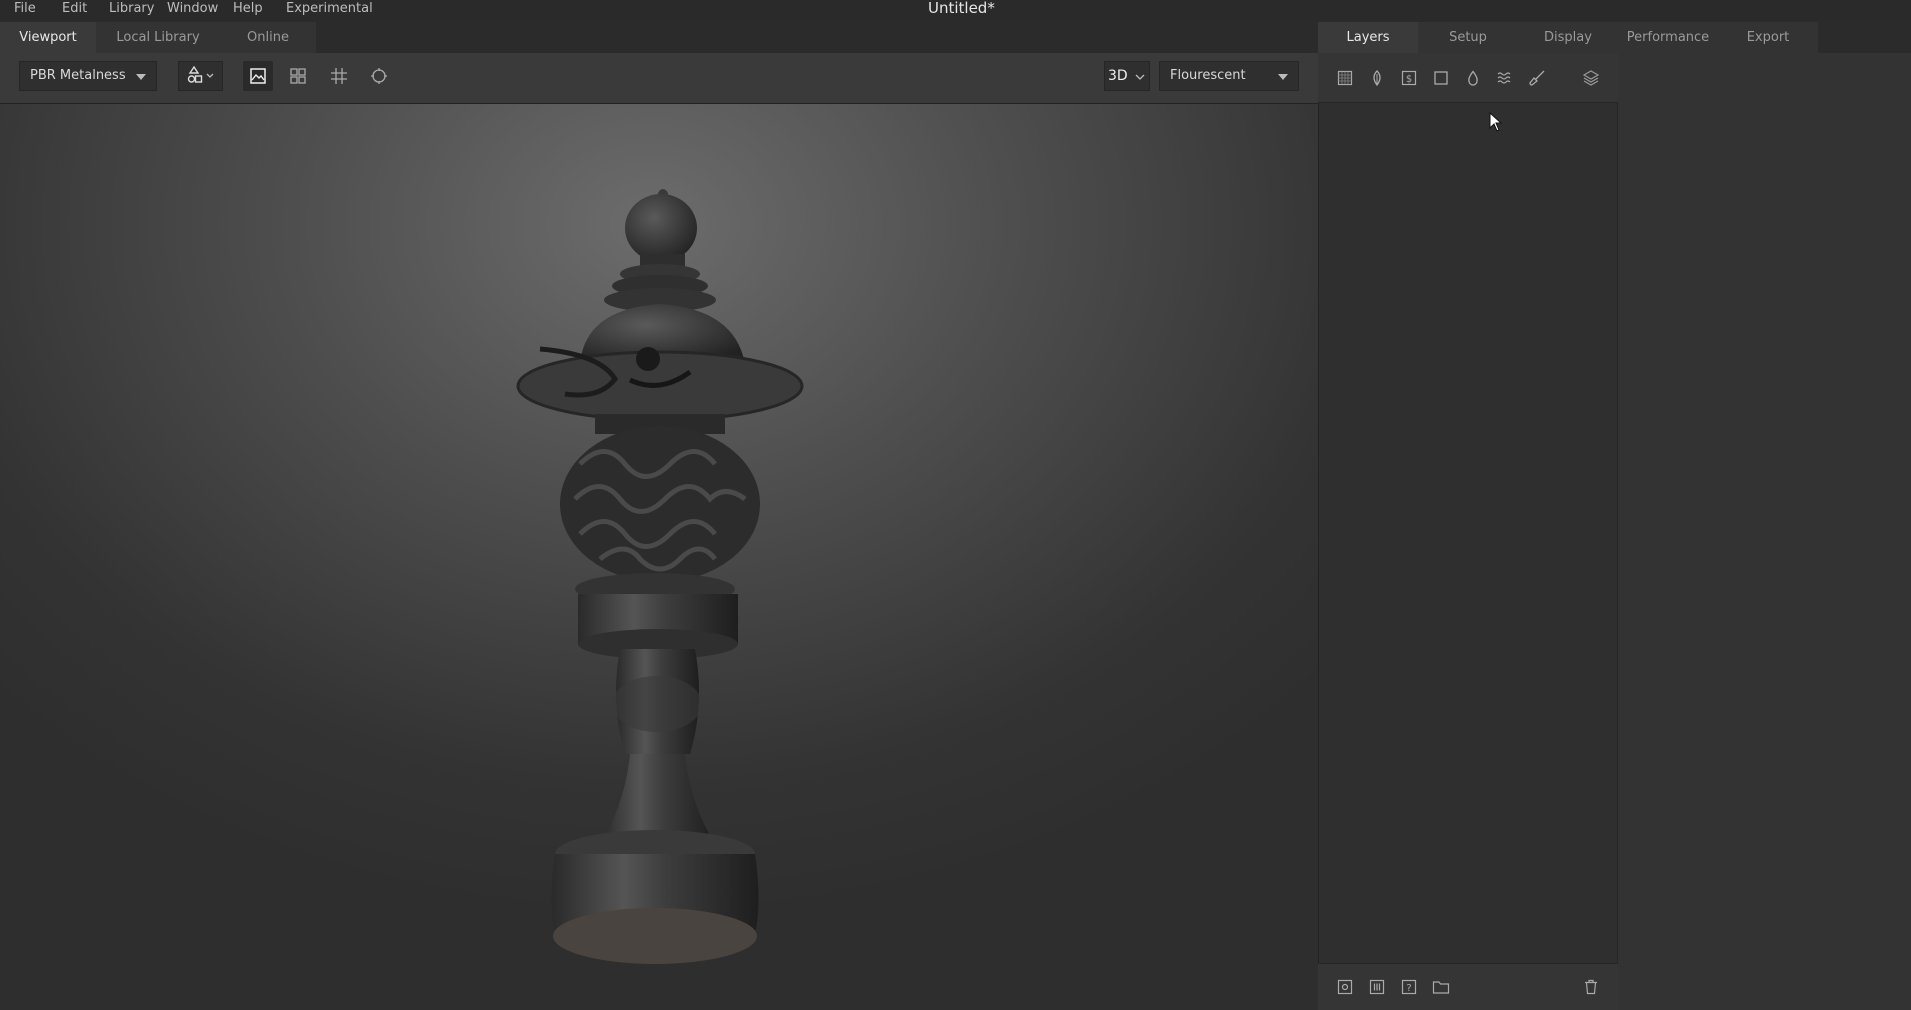  What do you see at coordinates (1505, 78) in the screenshot?
I see `waves-icon` at bounding box center [1505, 78].